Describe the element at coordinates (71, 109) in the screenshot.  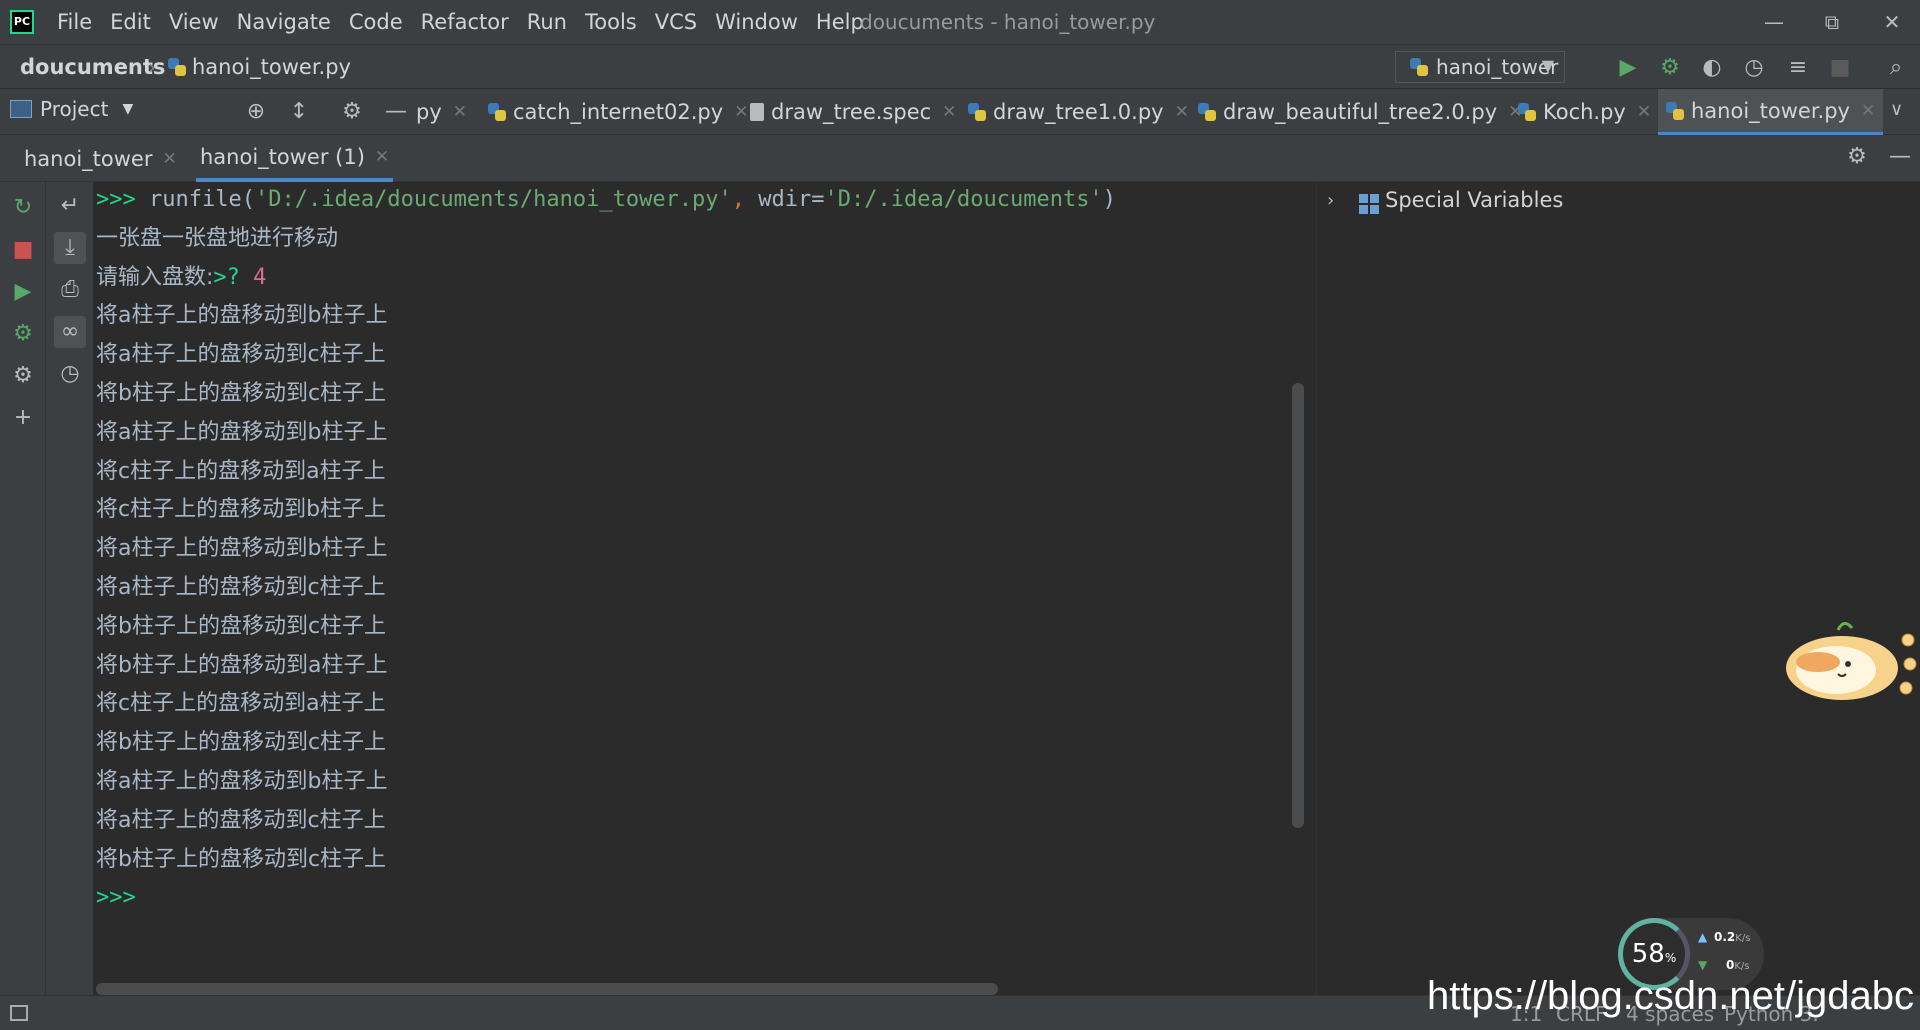
I see `project-view-button: Project ▼` at that location.